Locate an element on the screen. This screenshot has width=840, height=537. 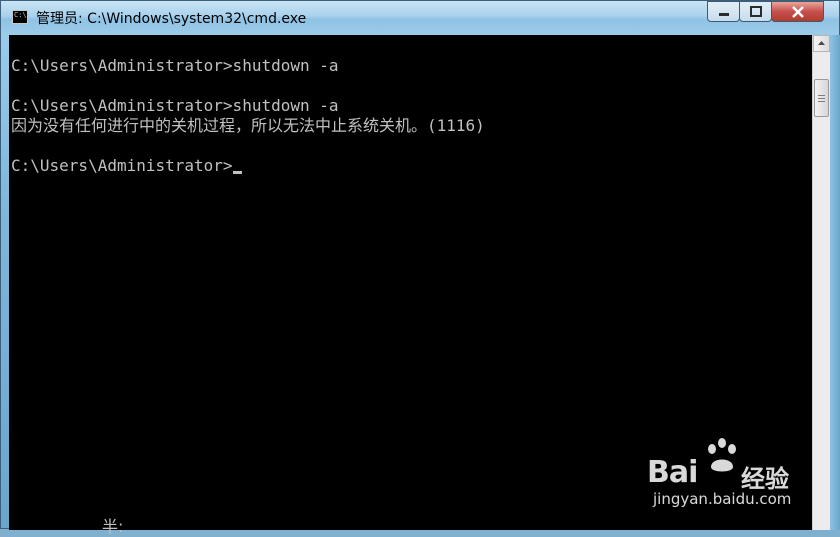
minimize-button is located at coordinates (723, 11).